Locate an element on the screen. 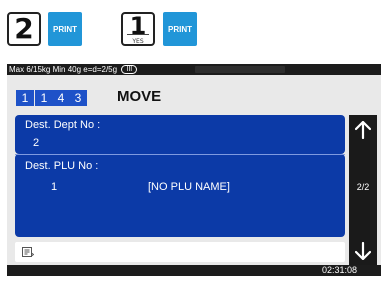 The image size is (386, 289). input-field is located at coordinates (180, 252).